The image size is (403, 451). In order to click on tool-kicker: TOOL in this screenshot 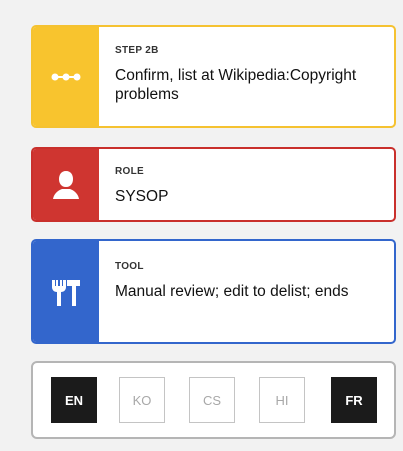, I will do `click(129, 266)`.